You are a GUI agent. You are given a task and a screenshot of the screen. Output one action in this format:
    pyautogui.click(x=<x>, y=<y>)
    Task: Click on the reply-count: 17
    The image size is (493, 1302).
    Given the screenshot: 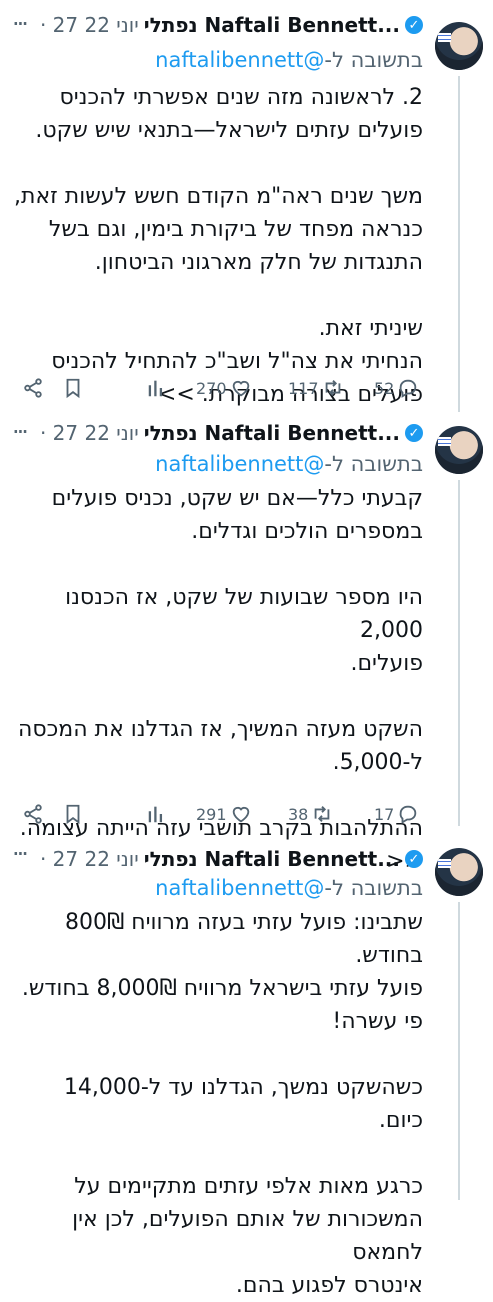 What is the action you would take?
    pyautogui.click(x=384, y=814)
    